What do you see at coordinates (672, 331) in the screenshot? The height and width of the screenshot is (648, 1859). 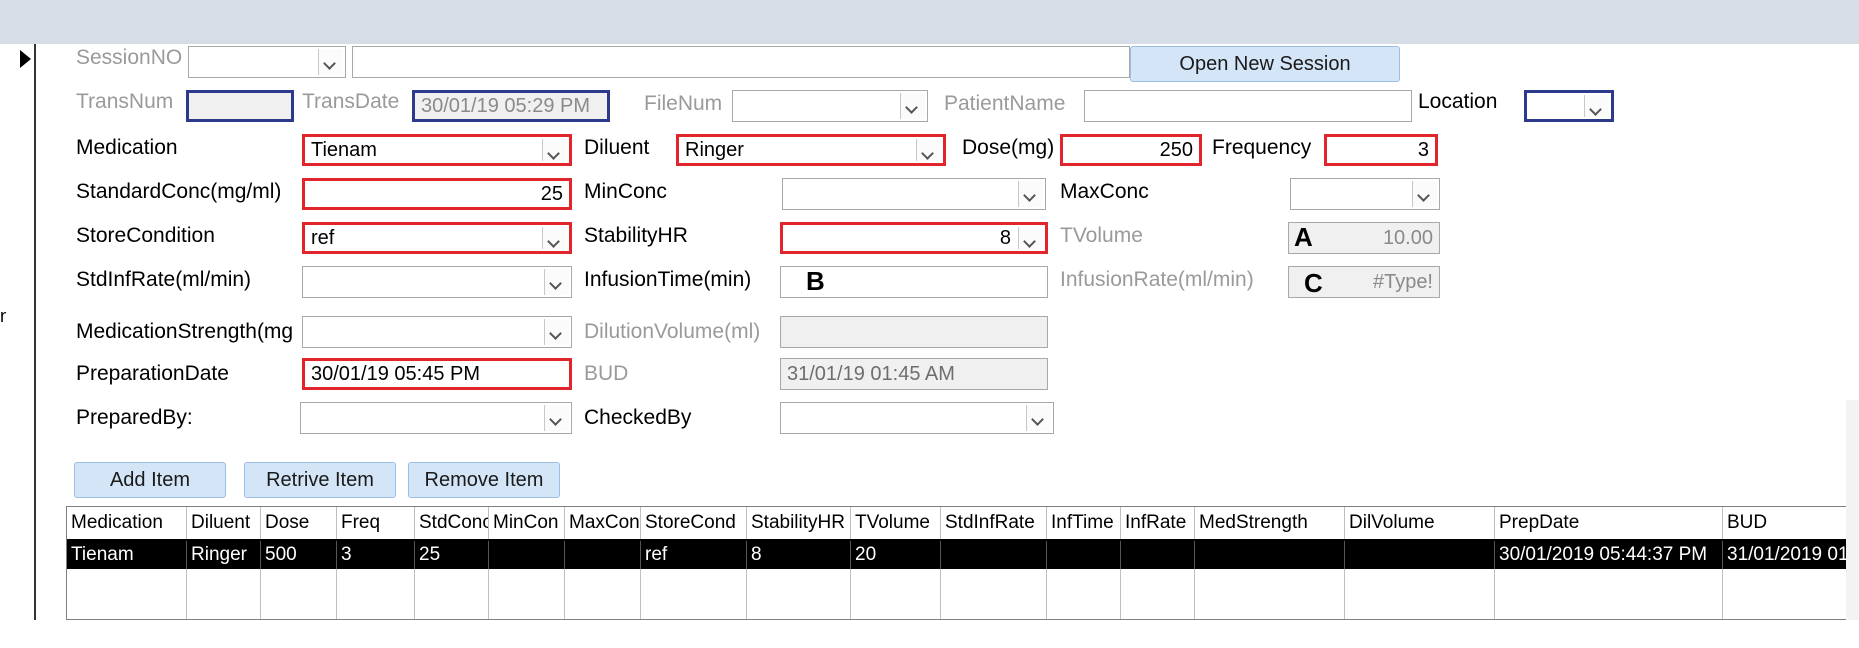 I see `dilution-volume-label: DilutionVolume(ml)` at bounding box center [672, 331].